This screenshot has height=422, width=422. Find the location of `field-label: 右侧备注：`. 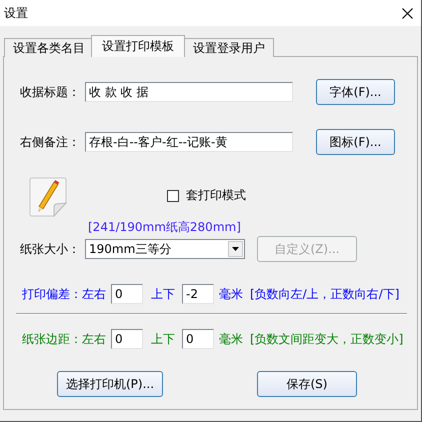

field-label: 右侧备注： is located at coordinates (50, 142).